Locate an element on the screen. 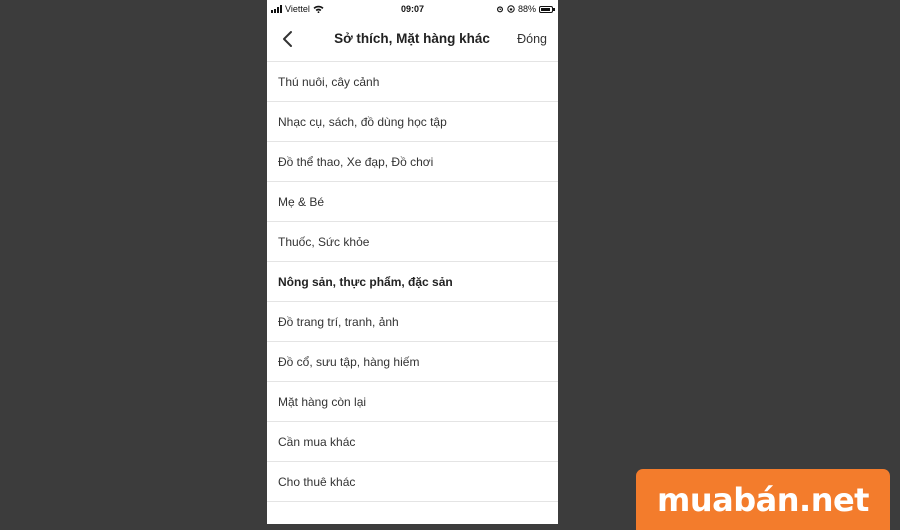 The image size is (900, 530). status-right: 88% is located at coordinates (525, 9).